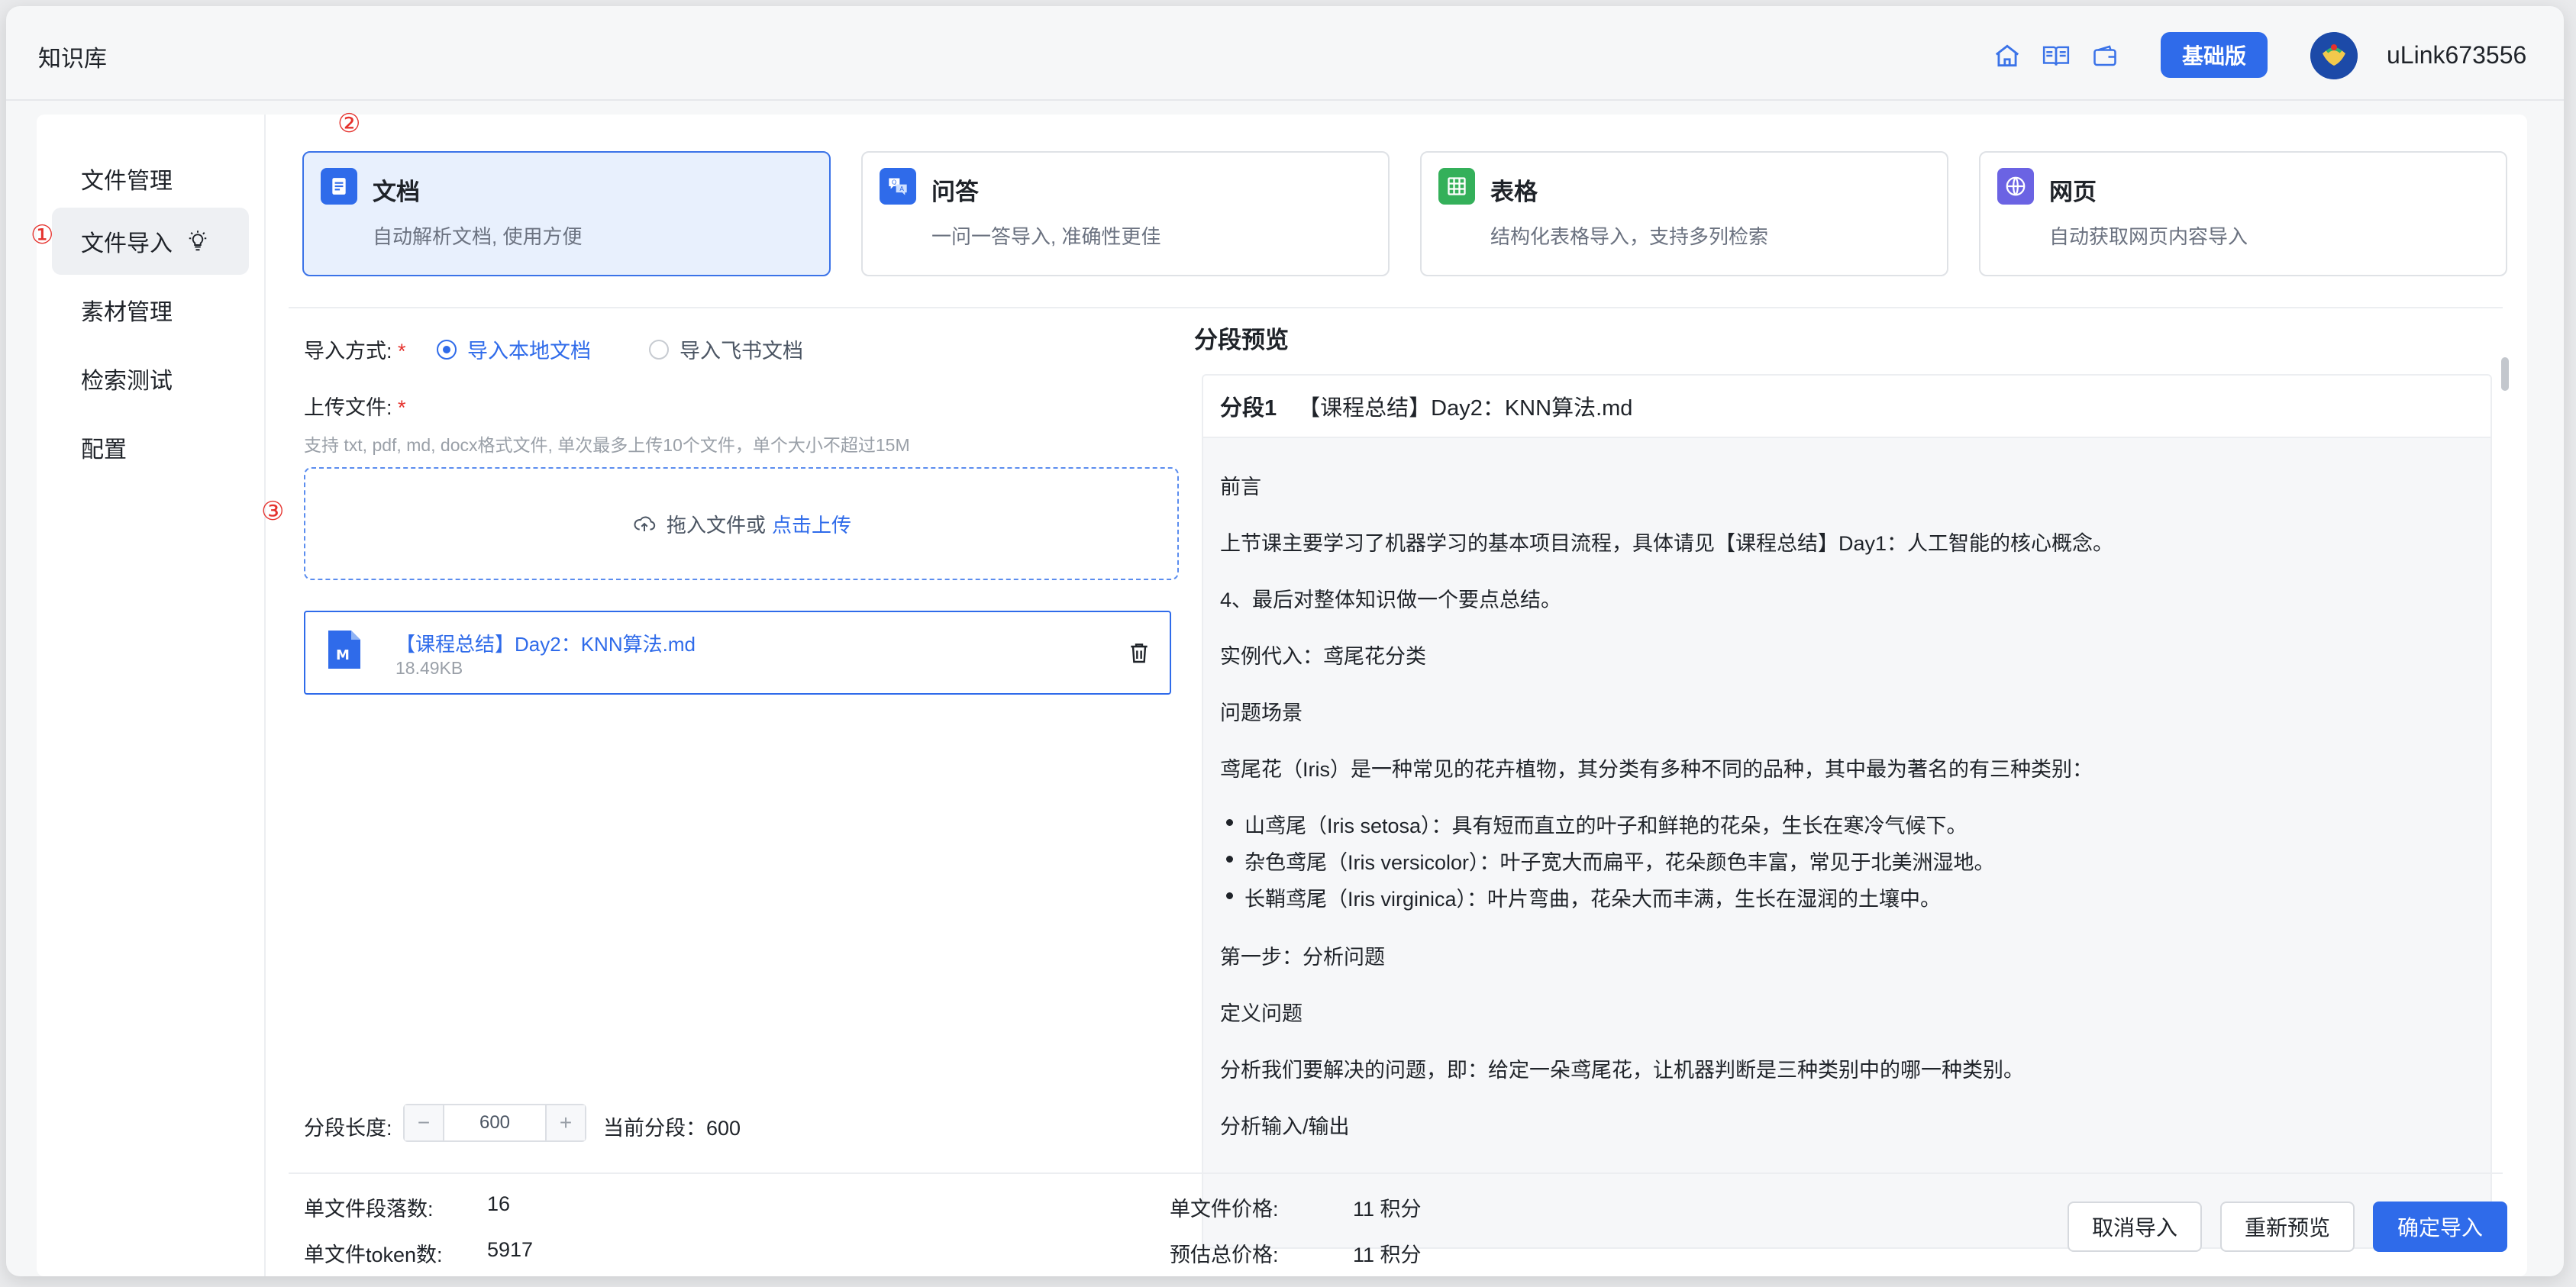 The width and height of the screenshot is (2576, 1287). What do you see at coordinates (1224, 1255) in the screenshot?
I see `total-price-label: 预估总价格:` at bounding box center [1224, 1255].